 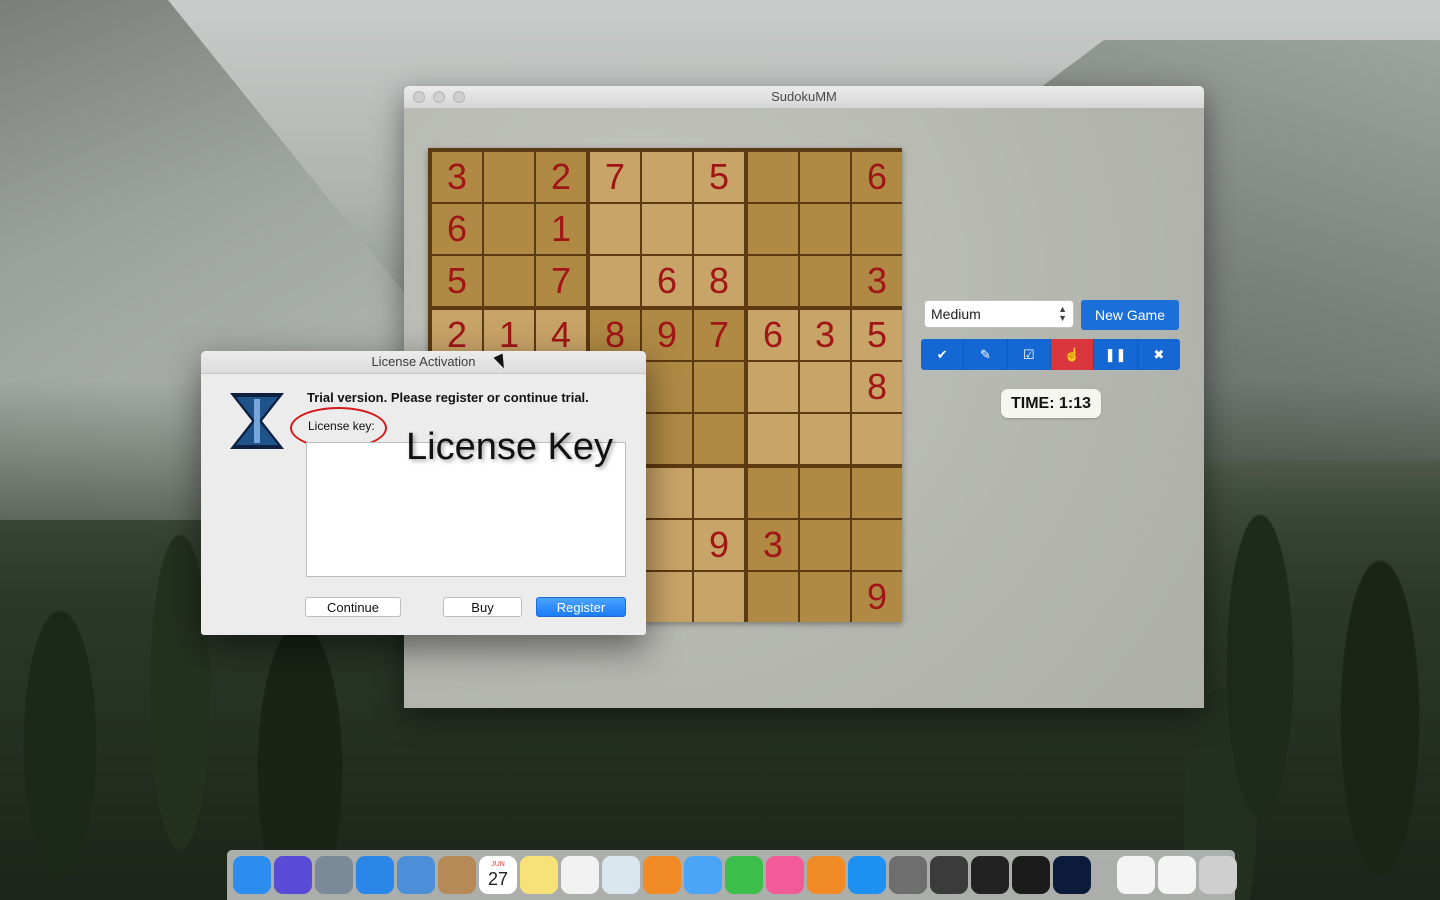 What do you see at coordinates (561, 177) in the screenshot?
I see `sudoku-cell: 2` at bounding box center [561, 177].